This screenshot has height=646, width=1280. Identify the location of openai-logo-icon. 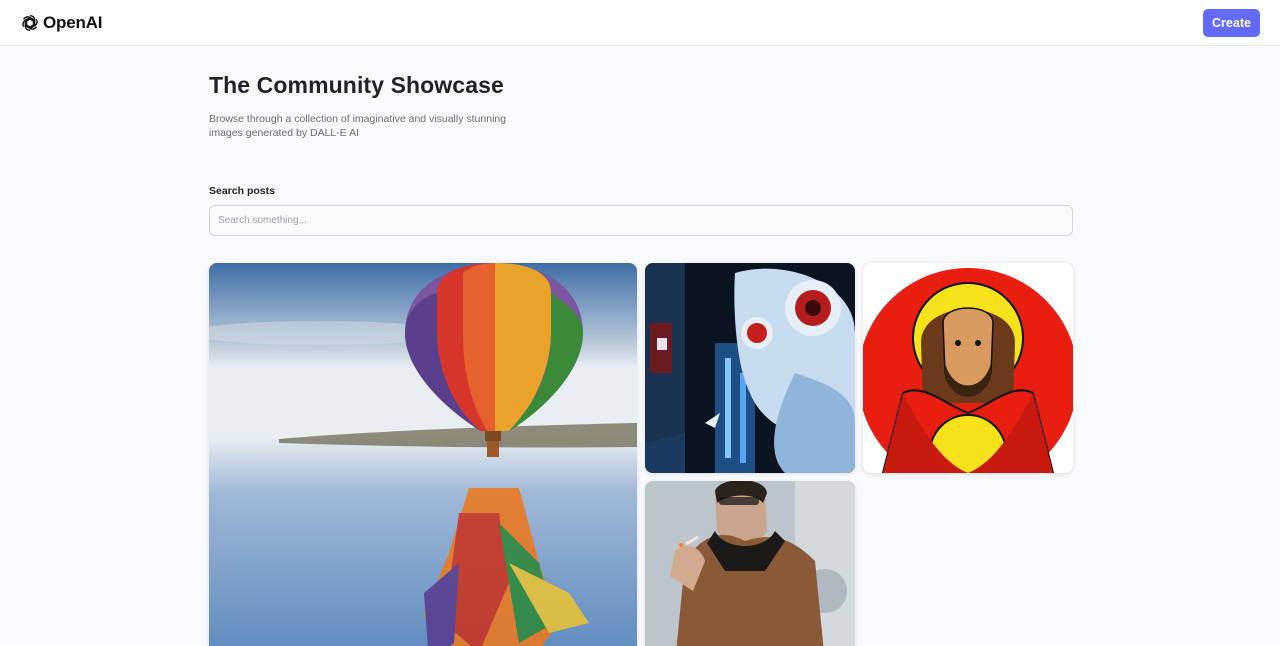
(30, 23).